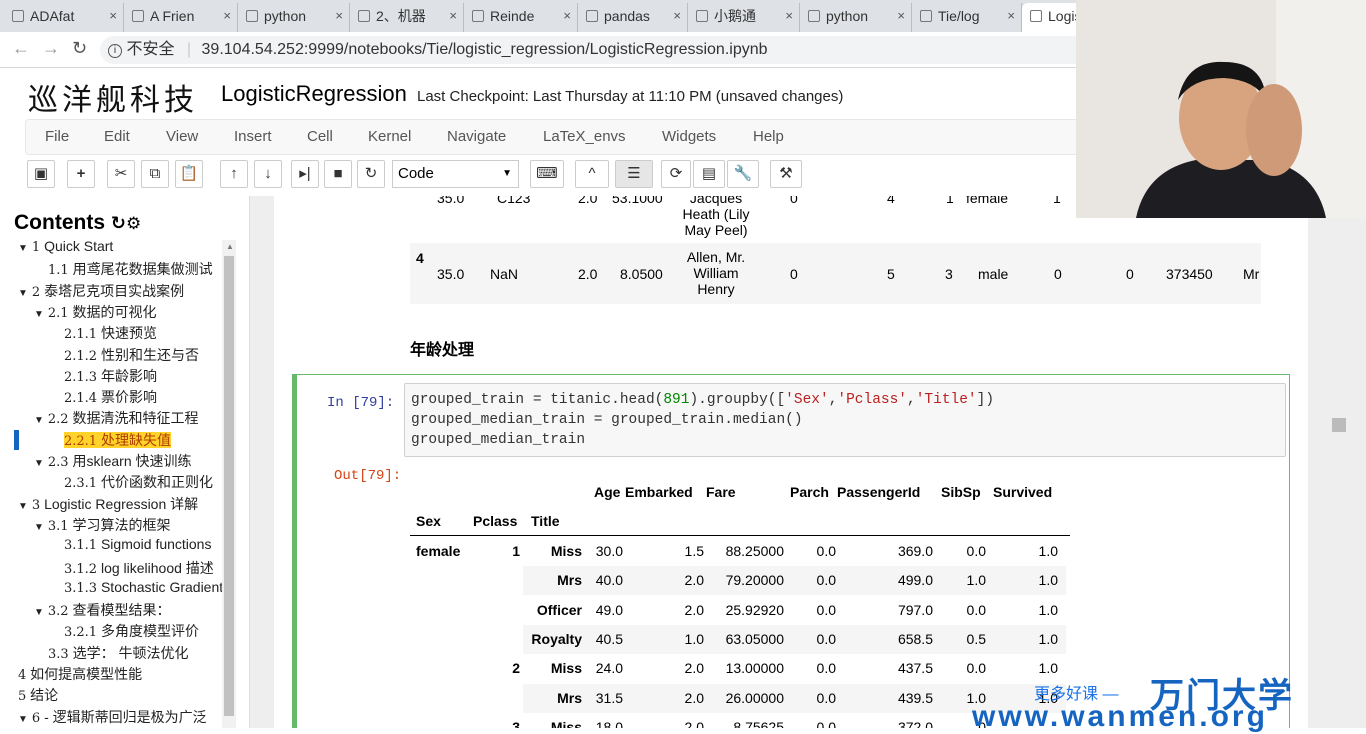 Image resolution: width=1366 pixels, height=734 pixels. I want to click on toc-item: 2.1.4 票价影响, so click(110, 397).